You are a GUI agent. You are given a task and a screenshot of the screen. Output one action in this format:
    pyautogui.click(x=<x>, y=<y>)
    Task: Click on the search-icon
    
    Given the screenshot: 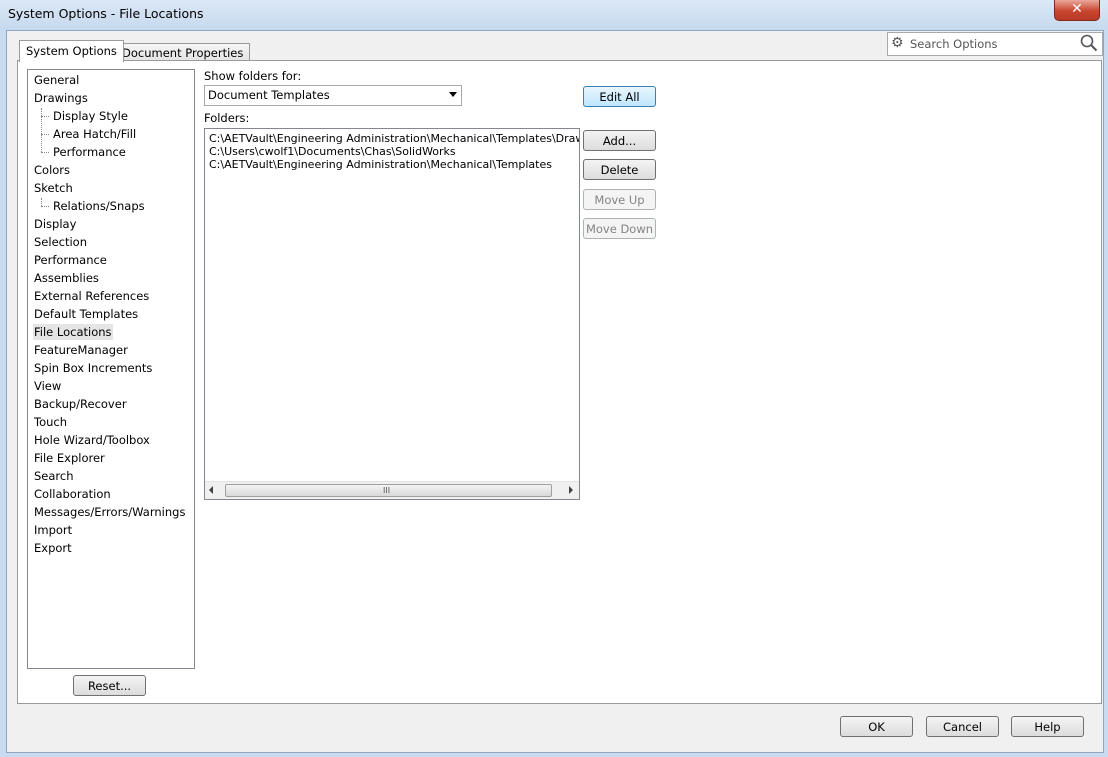 What is the action you would take?
    pyautogui.click(x=1089, y=43)
    